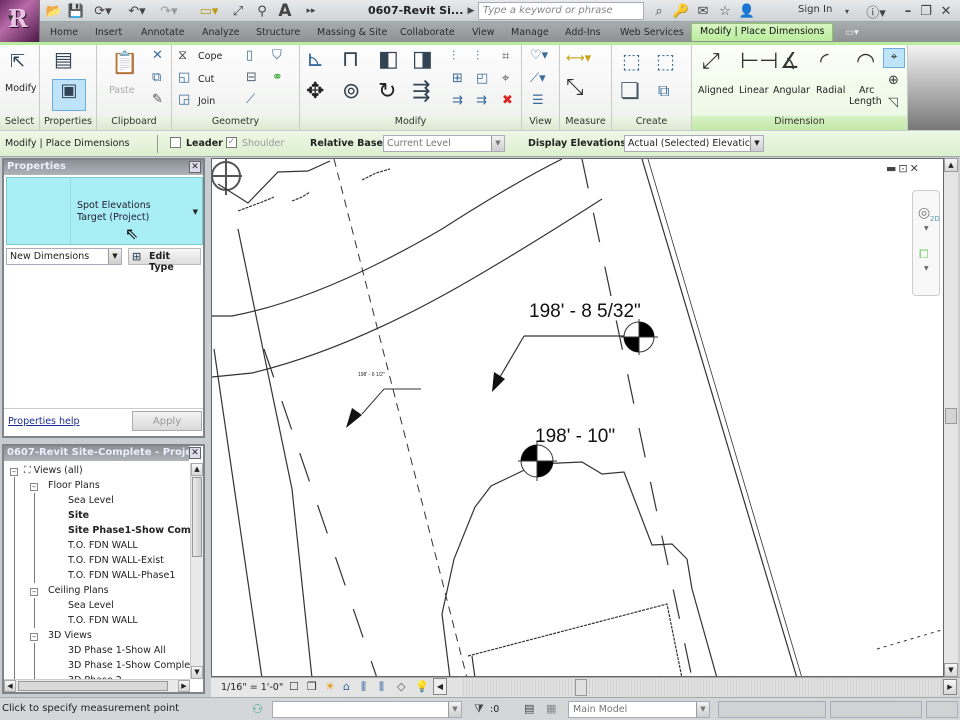  Describe the element at coordinates (129, 665) in the screenshot. I see `tree-node: 3D Phase 1-Show Comple` at that location.